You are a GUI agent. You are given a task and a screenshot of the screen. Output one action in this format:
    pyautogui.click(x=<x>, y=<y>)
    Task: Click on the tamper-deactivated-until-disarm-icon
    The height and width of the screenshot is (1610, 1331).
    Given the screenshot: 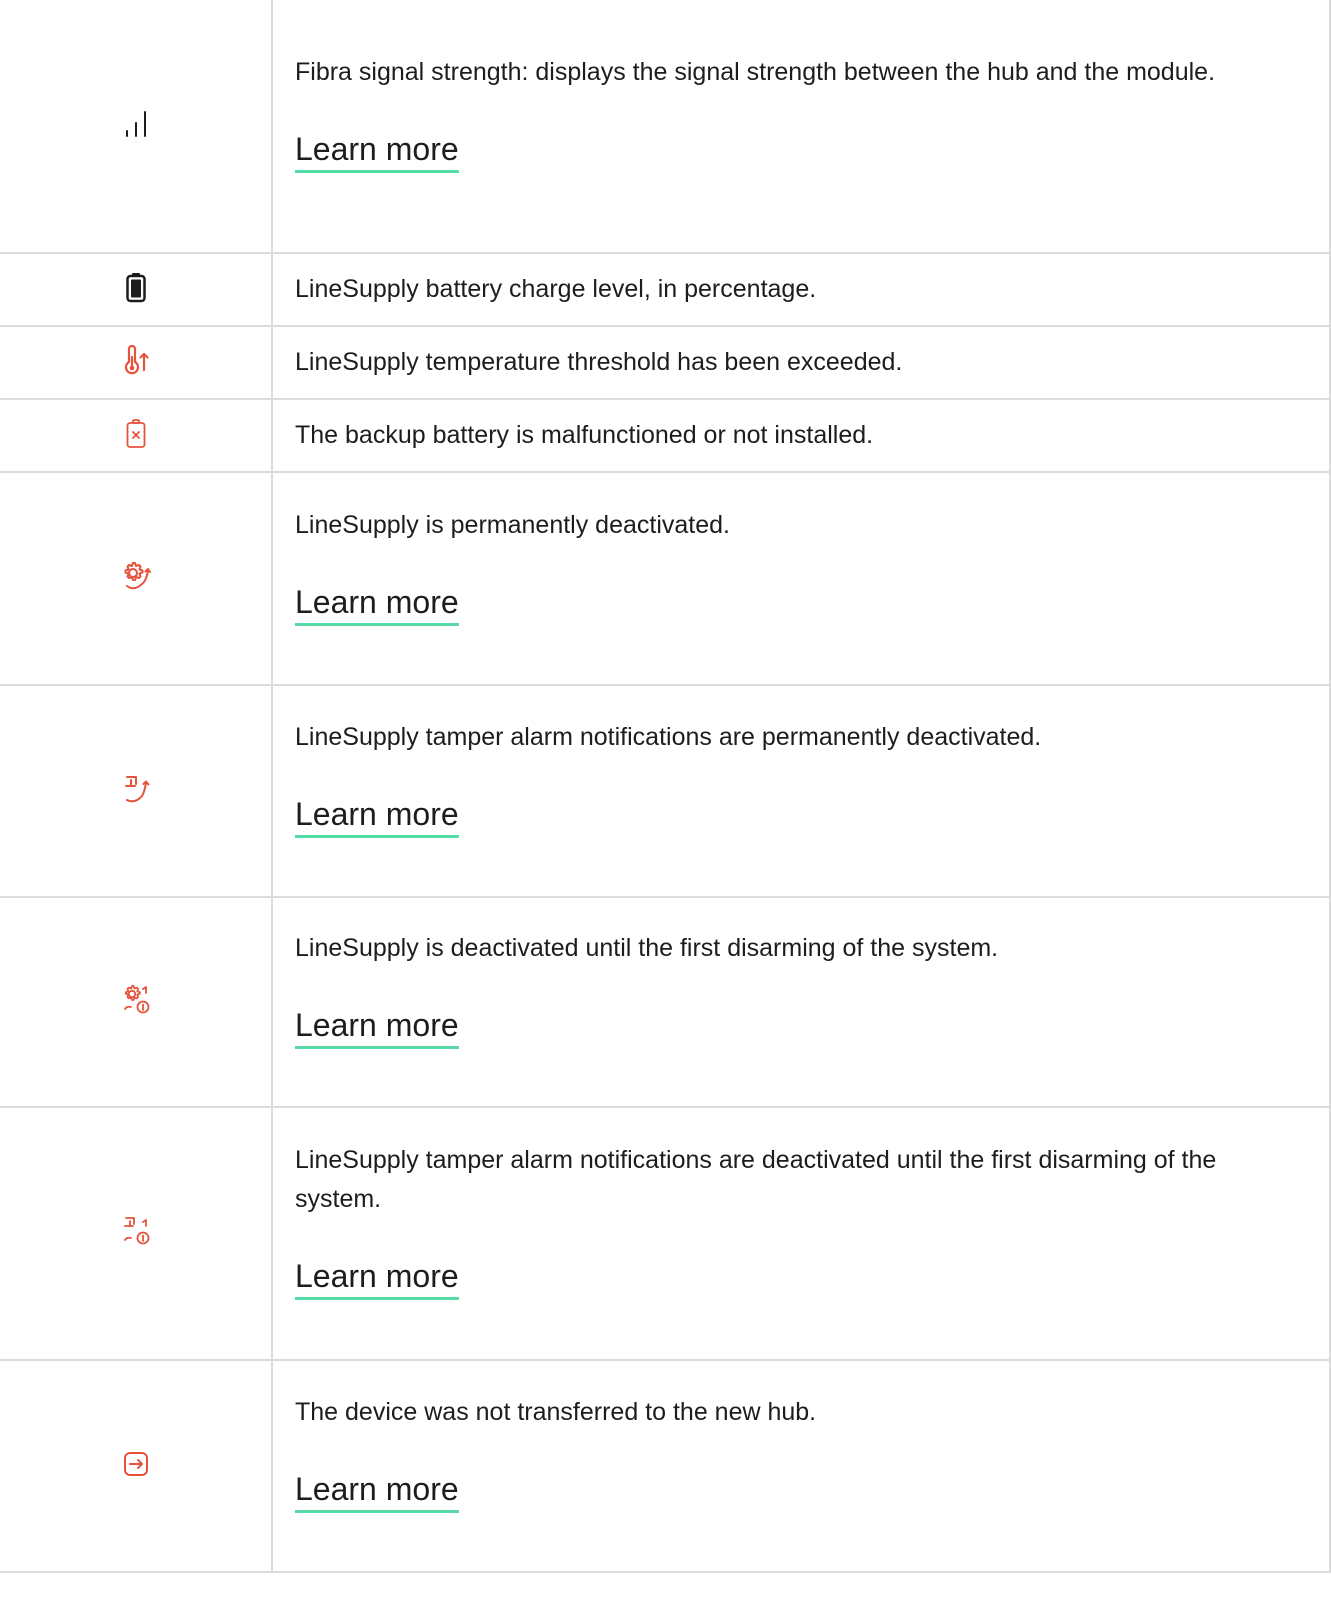 What is the action you would take?
    pyautogui.click(x=136, y=1231)
    